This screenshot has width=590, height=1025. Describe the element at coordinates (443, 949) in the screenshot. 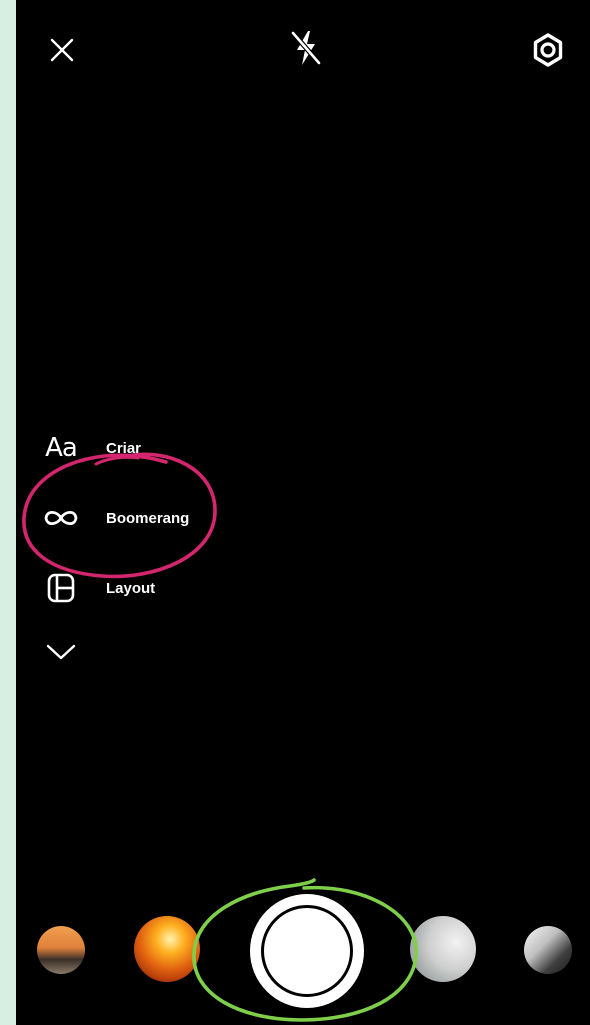

I see `gallery-thumb-portrait` at that location.